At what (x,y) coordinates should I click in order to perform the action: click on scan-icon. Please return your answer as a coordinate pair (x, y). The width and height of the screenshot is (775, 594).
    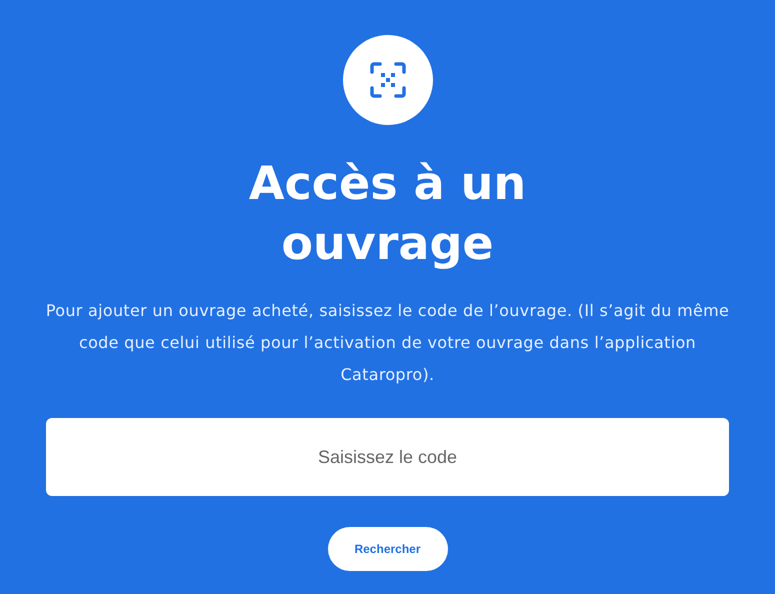
    Looking at the image, I should click on (387, 80).